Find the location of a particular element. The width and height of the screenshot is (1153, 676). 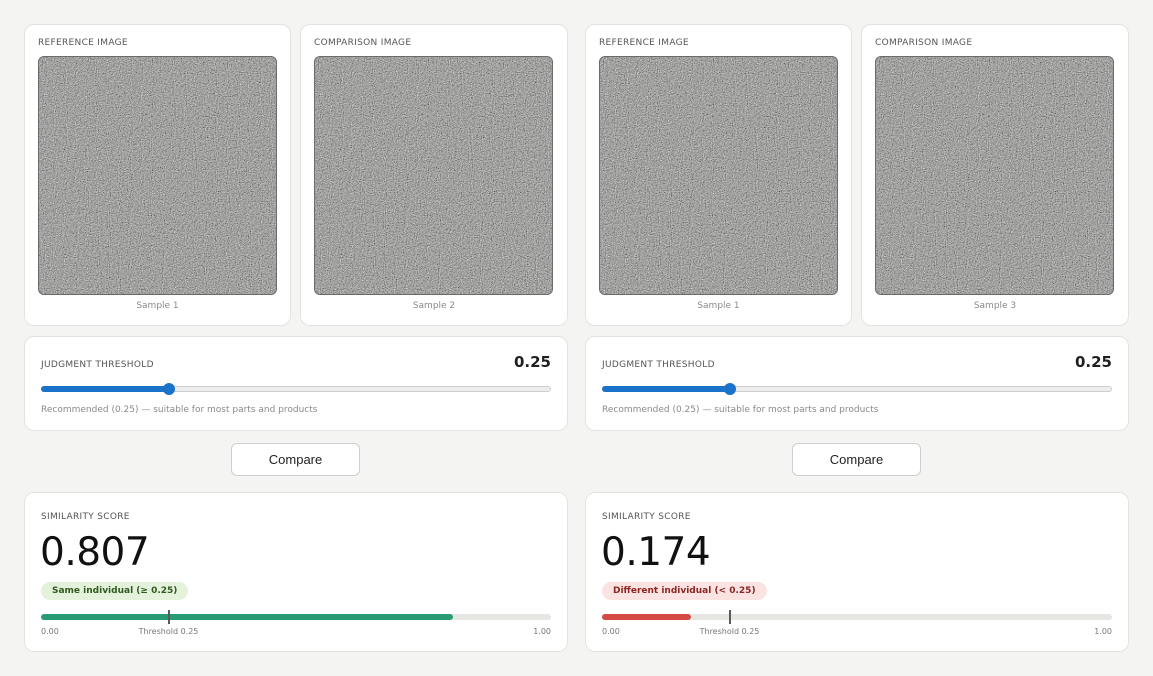

comparison-image-card: COMPARISON IMAGE Sample 2 is located at coordinates (434, 175).